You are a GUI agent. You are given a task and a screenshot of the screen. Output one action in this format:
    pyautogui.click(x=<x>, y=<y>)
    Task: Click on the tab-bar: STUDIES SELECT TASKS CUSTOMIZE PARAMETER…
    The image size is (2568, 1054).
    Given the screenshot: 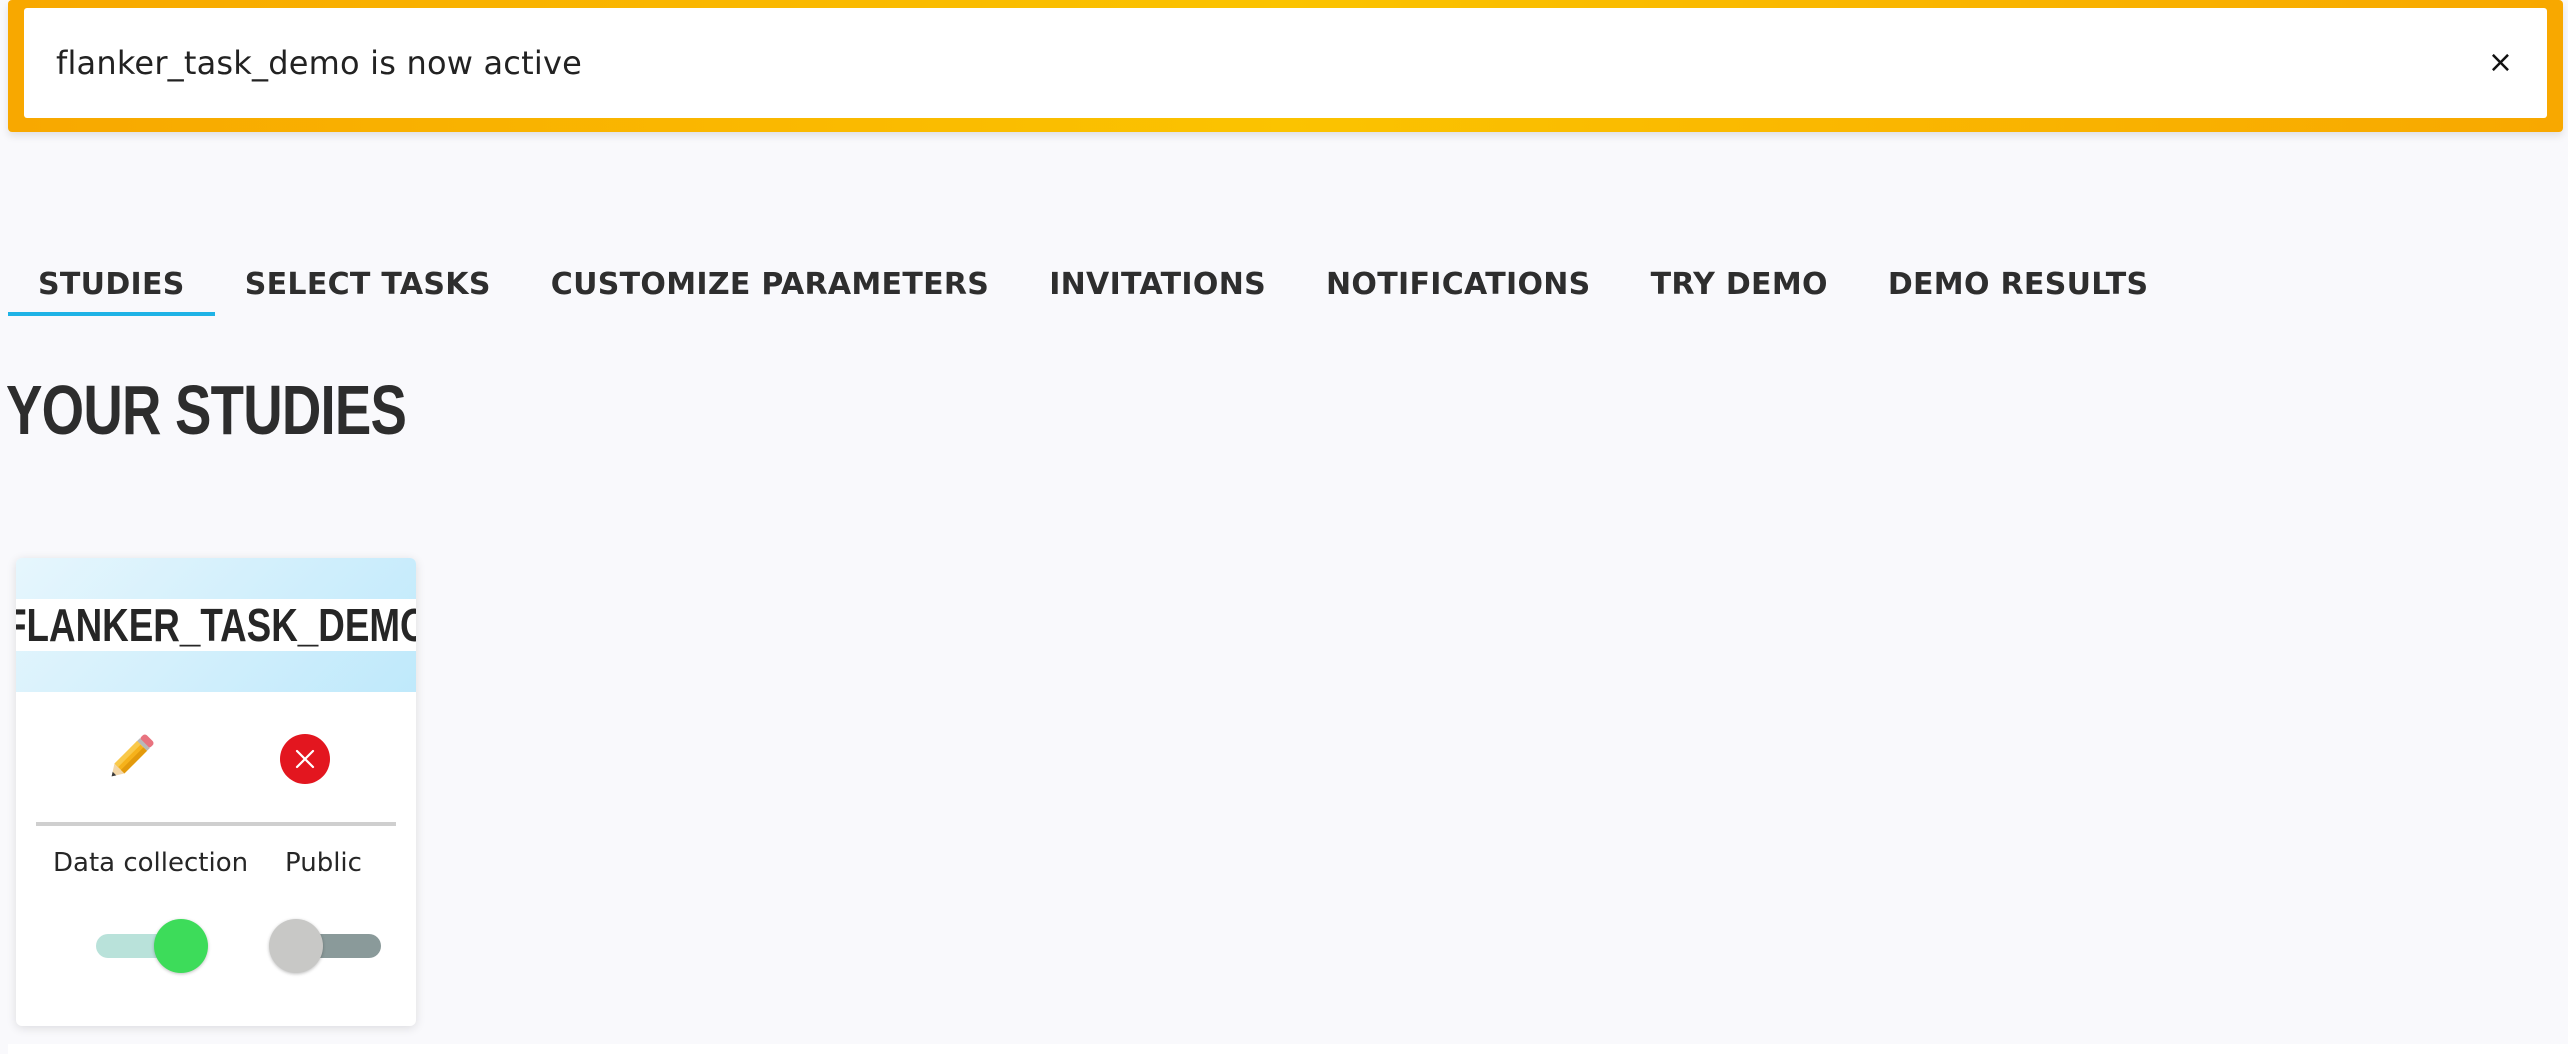 What is the action you would take?
    pyautogui.click(x=1093, y=283)
    